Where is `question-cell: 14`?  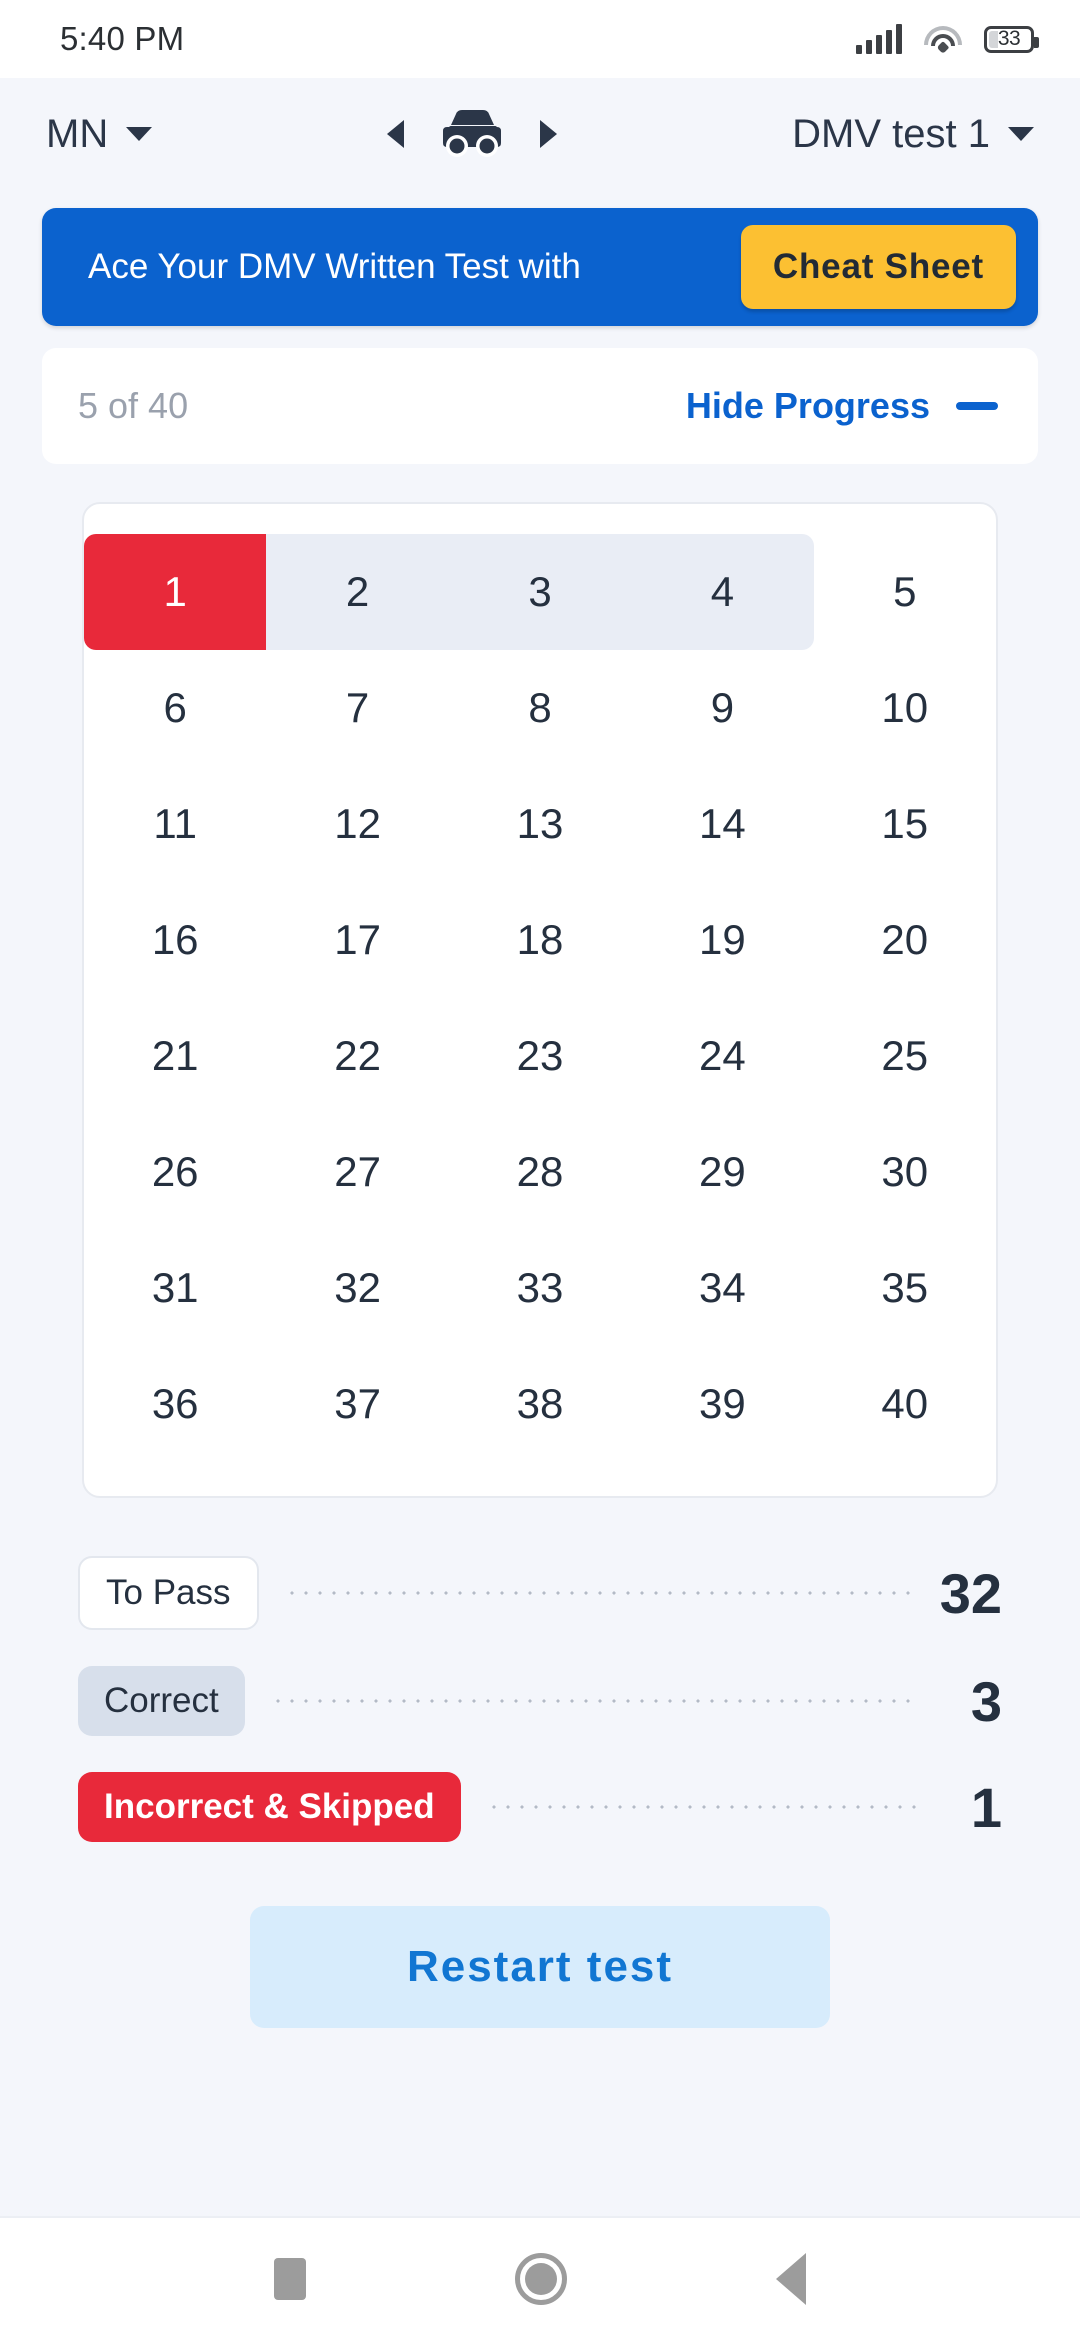 question-cell: 14 is located at coordinates (722, 824).